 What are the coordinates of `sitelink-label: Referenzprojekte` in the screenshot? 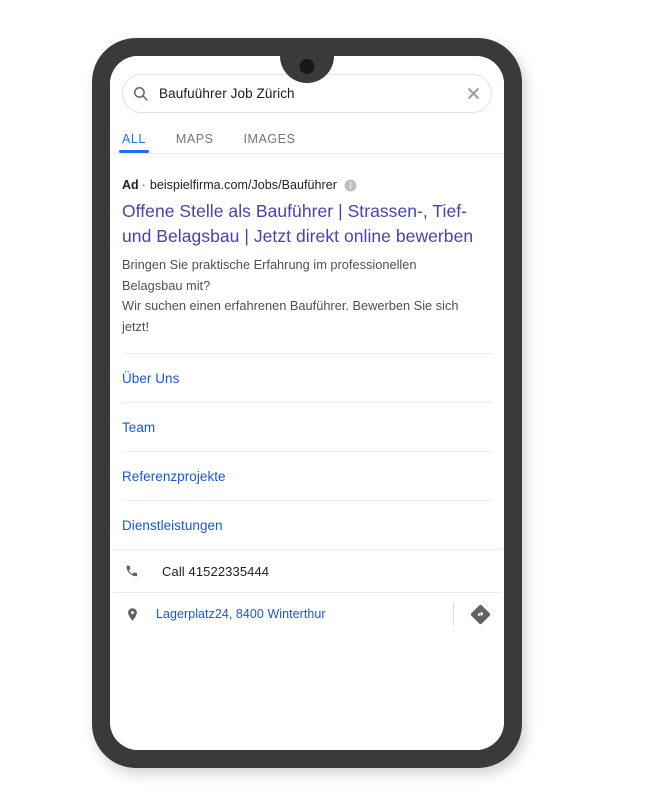 It's located at (174, 476).